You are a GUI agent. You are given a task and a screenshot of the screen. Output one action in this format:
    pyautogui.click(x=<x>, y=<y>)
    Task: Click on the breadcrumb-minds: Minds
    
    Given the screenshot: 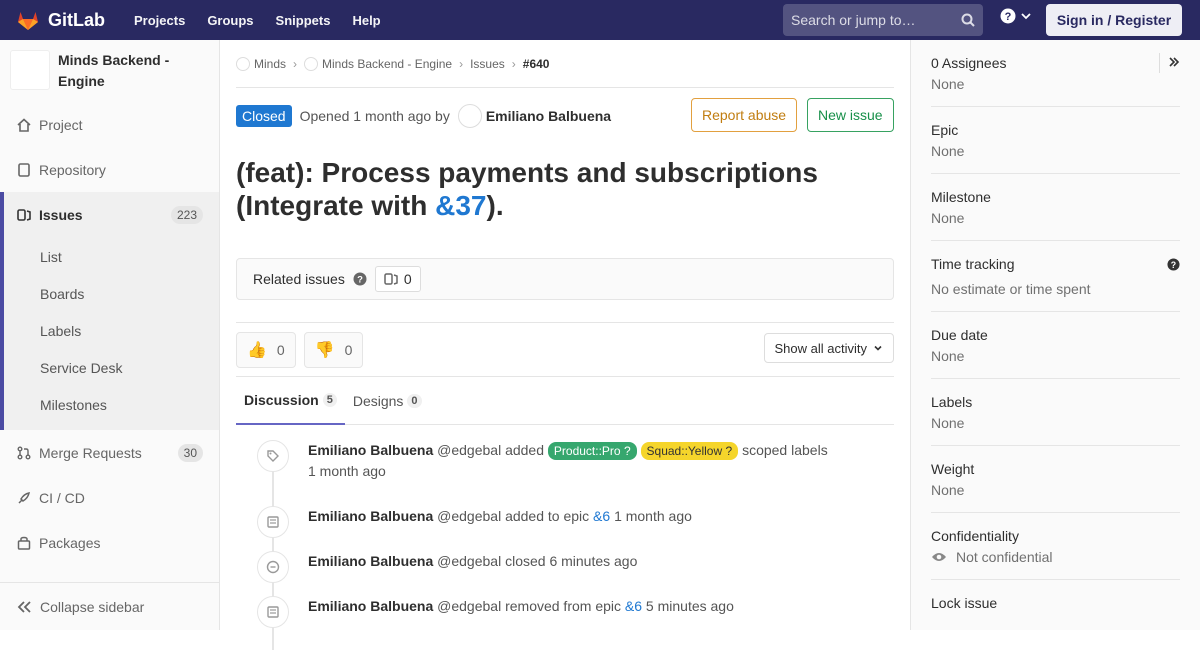 What is the action you would take?
    pyautogui.click(x=270, y=64)
    